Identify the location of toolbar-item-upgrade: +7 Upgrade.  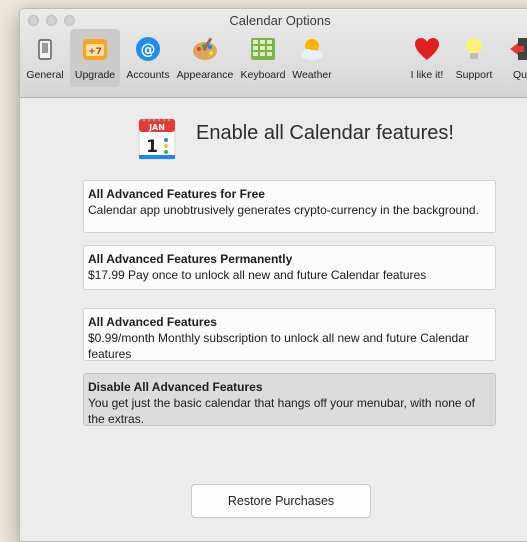
(95, 58).